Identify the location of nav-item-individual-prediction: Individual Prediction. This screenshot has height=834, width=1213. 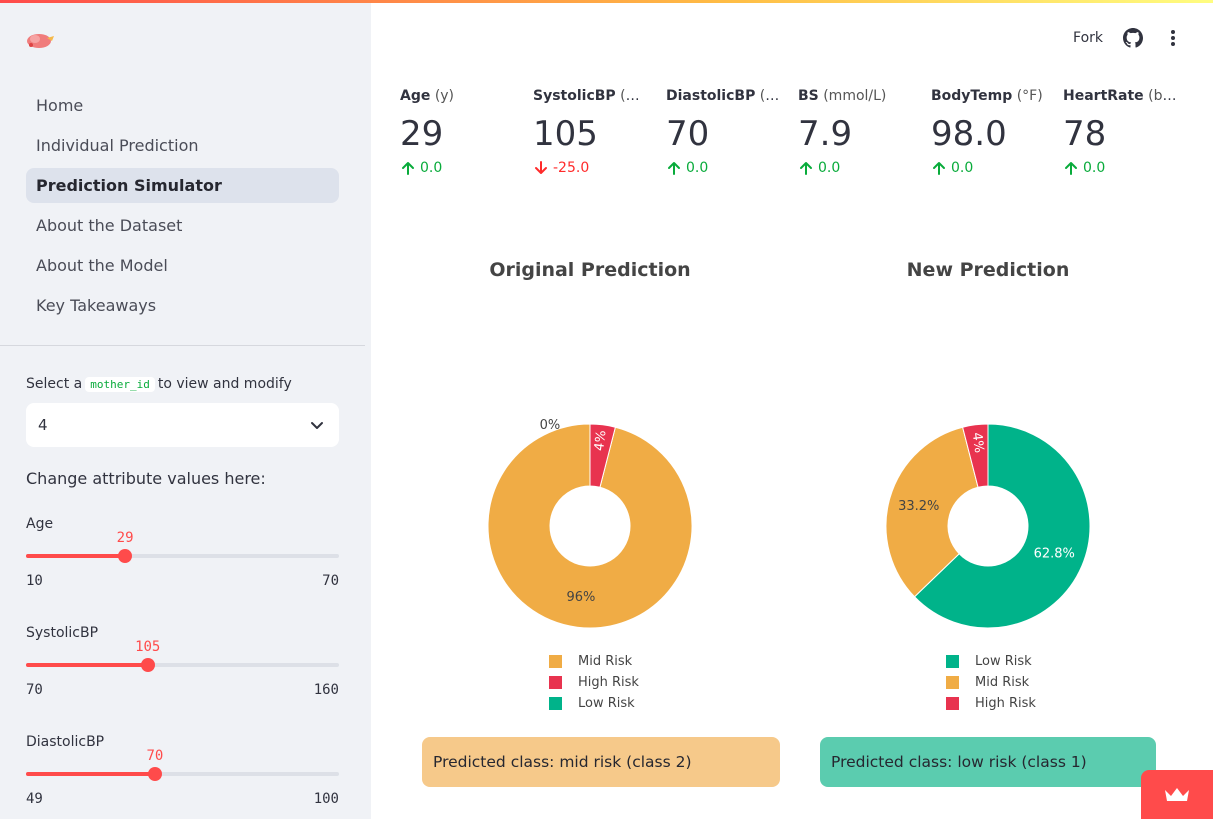
(182, 145).